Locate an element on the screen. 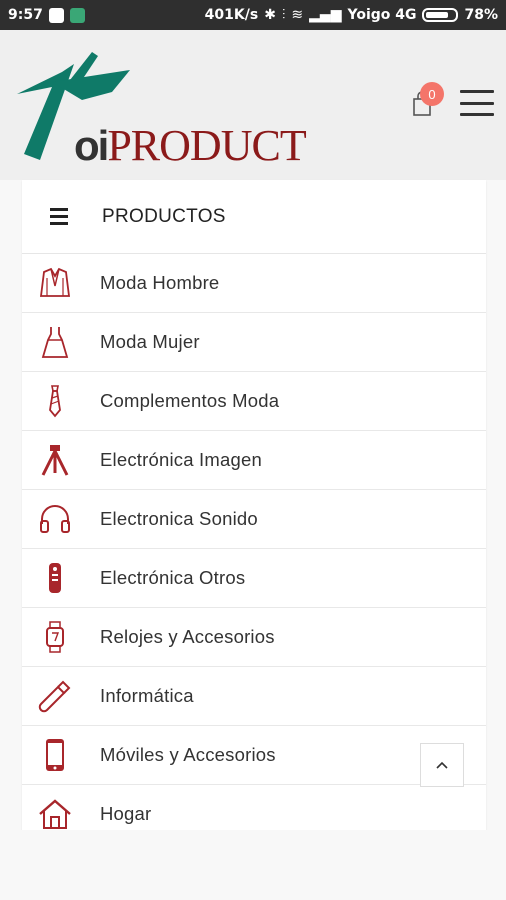 Image resolution: width=506 pixels, height=900 pixels. signal-icon: ▂▄▆ is located at coordinates (325, 15).